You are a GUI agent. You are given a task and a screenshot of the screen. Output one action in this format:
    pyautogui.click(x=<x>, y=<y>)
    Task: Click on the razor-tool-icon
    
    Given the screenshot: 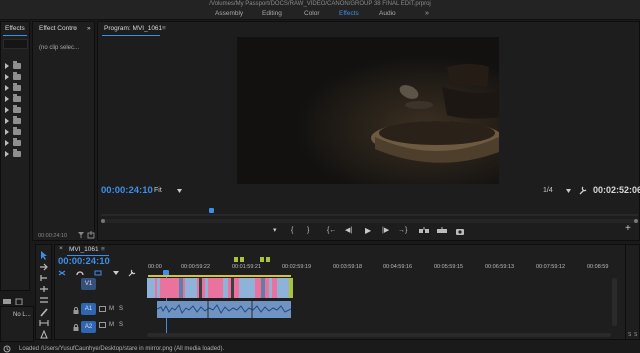 What is the action you would take?
    pyautogui.click(x=44, y=312)
    